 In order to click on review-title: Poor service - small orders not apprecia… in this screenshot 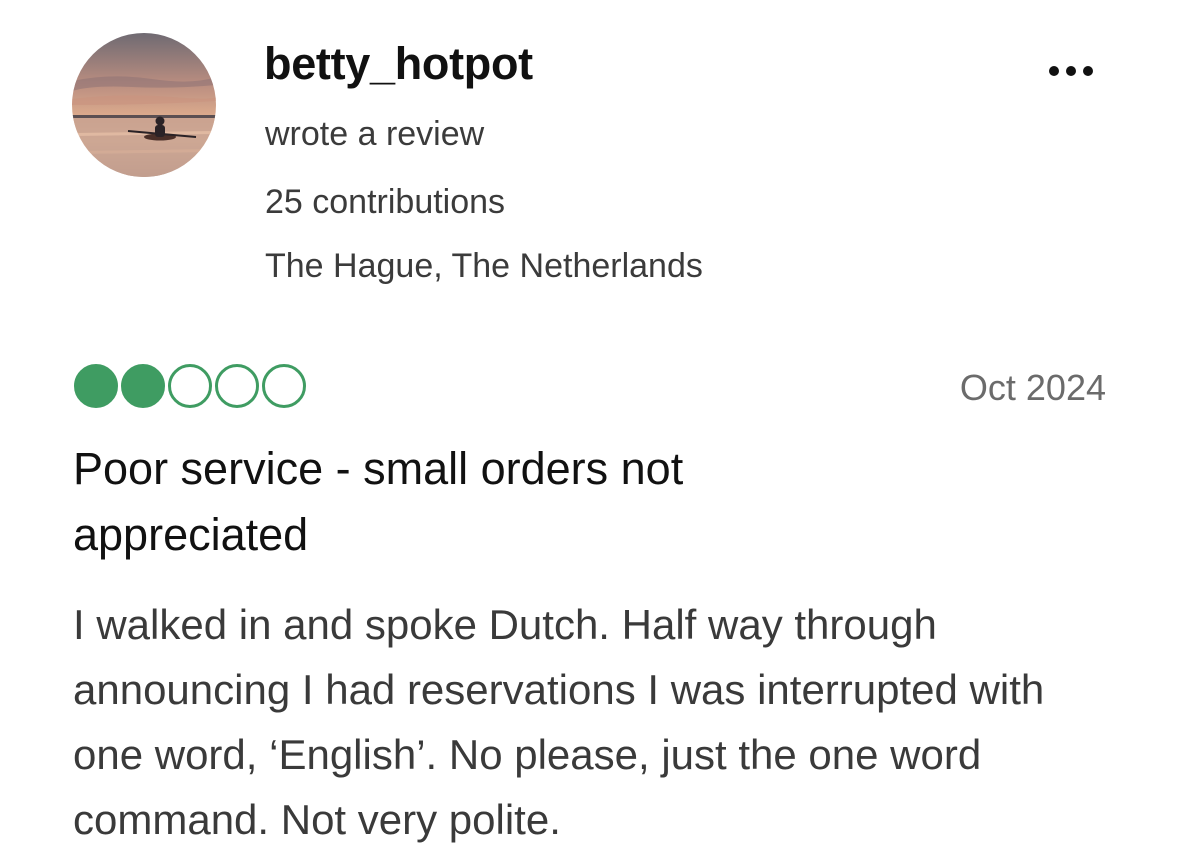, I will do `click(463, 502)`.